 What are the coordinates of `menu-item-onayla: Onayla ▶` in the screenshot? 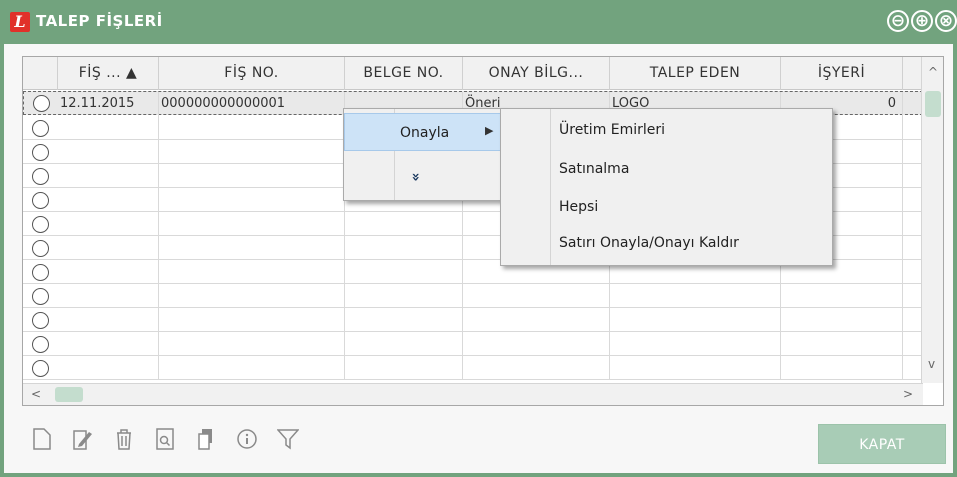 It's located at (423, 132).